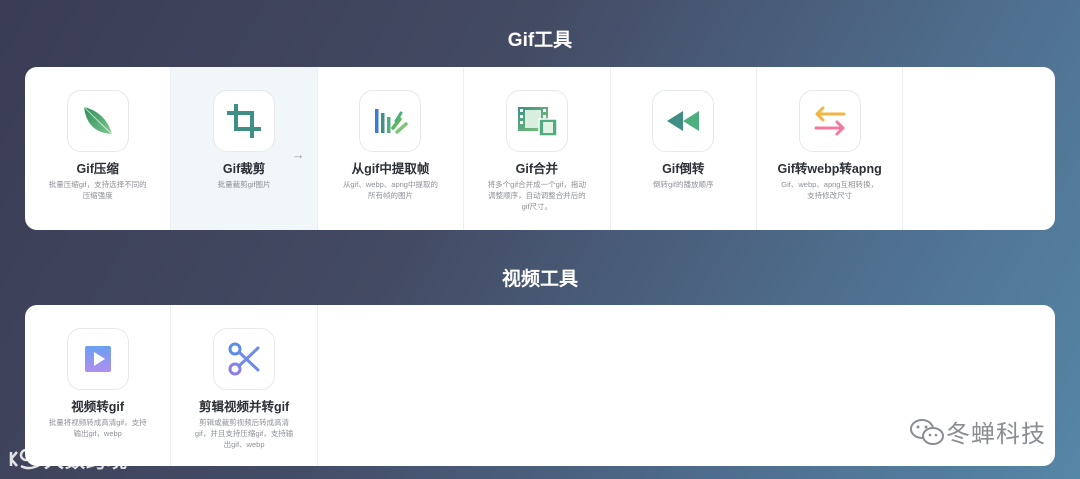 This screenshot has width=1080, height=479. I want to click on tool-card-gif-reverse: Gif倒转 倒转gif的播放顺序, so click(684, 148).